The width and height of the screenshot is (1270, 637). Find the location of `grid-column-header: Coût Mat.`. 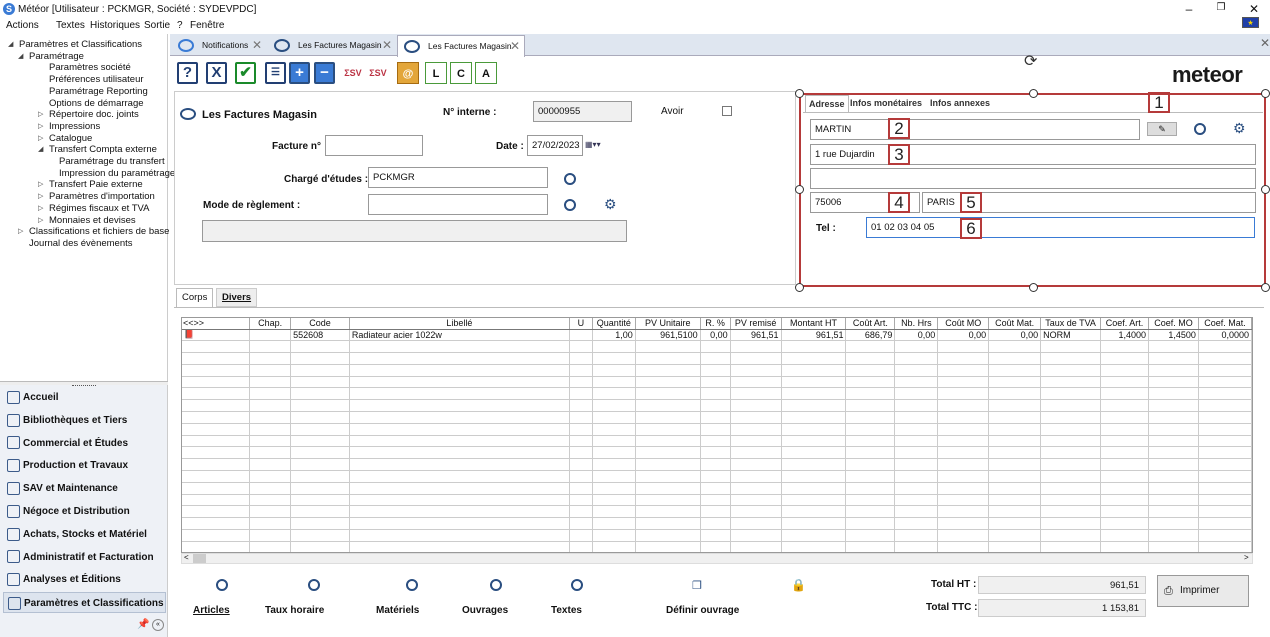

grid-column-header: Coût Mat. is located at coordinates (1015, 324).